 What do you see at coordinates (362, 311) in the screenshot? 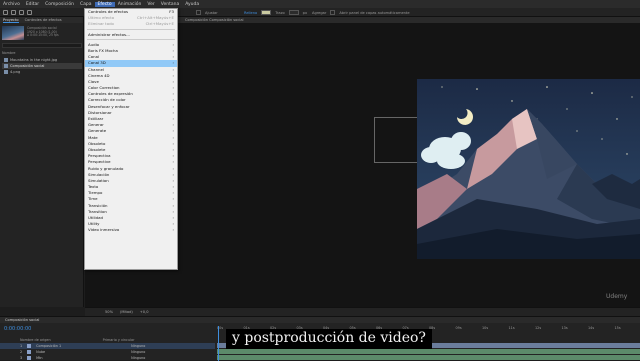
I see `viewer-footer: 50% (Mitad) +0,0` at bounding box center [362, 311].